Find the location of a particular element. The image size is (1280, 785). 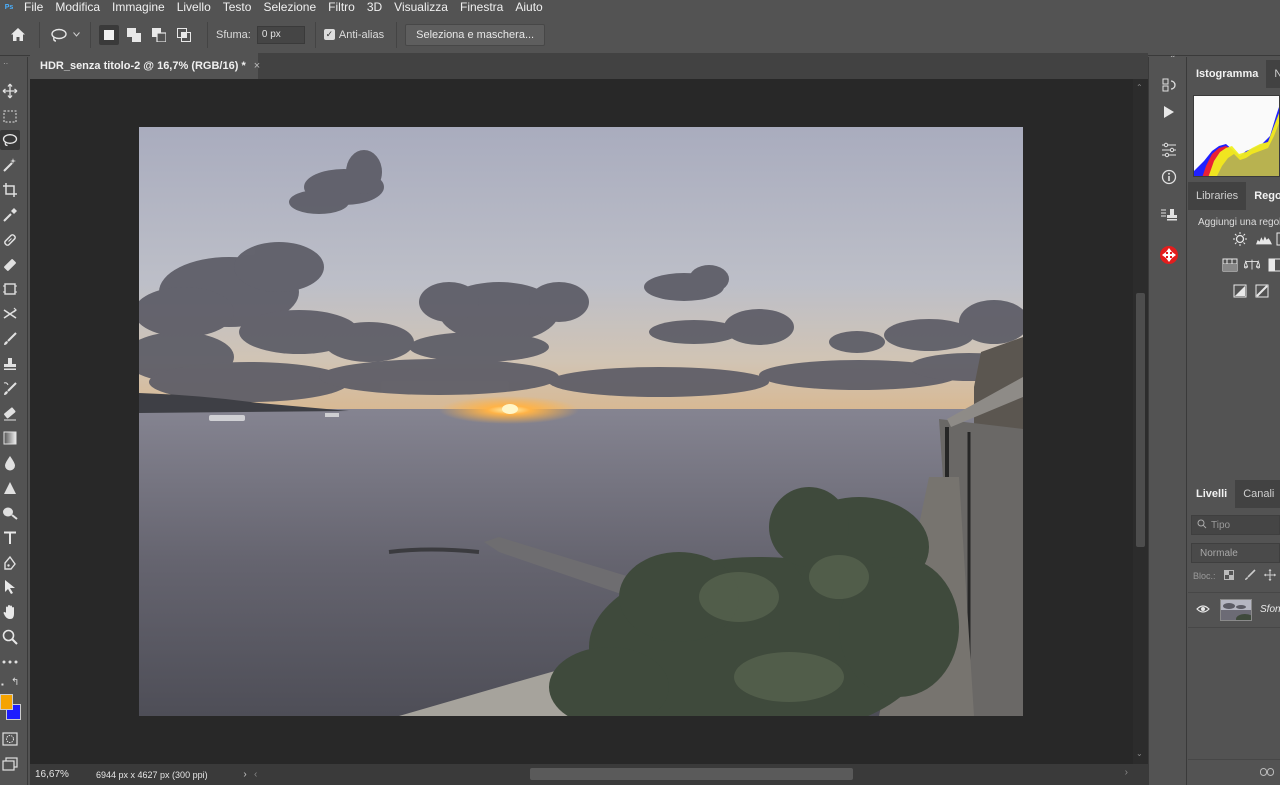

menu-edit: Modifica is located at coordinates (77, 7).